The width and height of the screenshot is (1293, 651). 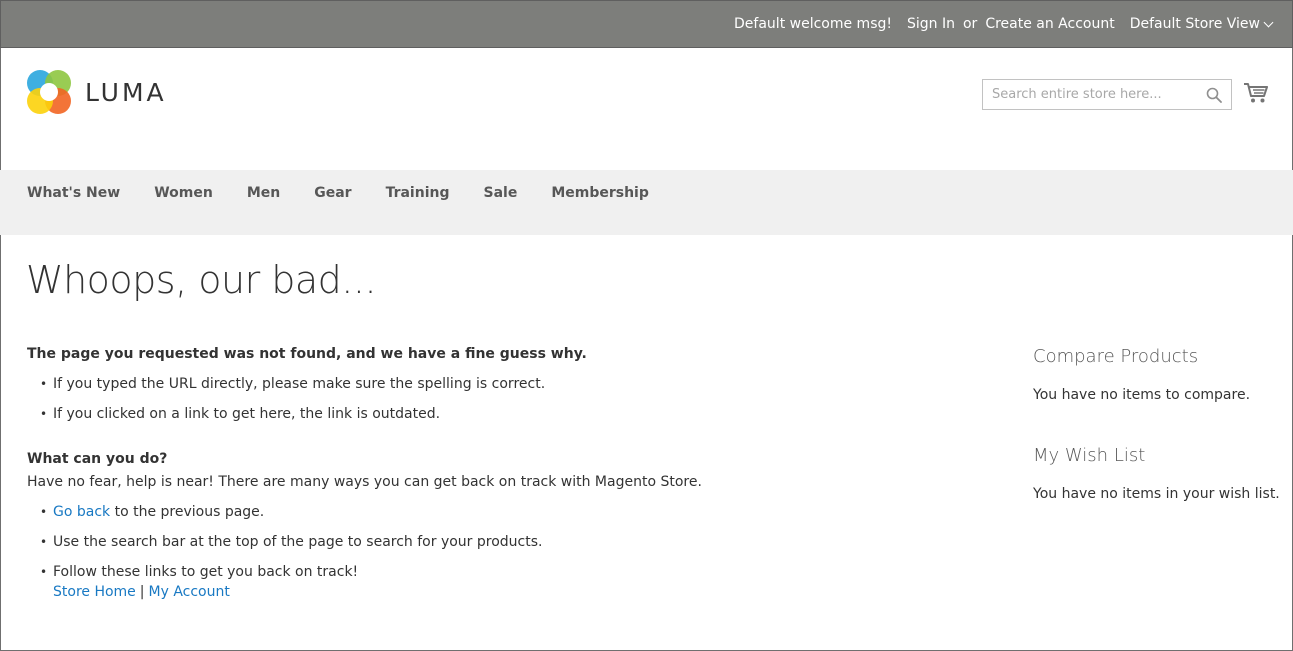 What do you see at coordinates (813, 24) in the screenshot?
I see `welcome-message: Default welcome msg!` at bounding box center [813, 24].